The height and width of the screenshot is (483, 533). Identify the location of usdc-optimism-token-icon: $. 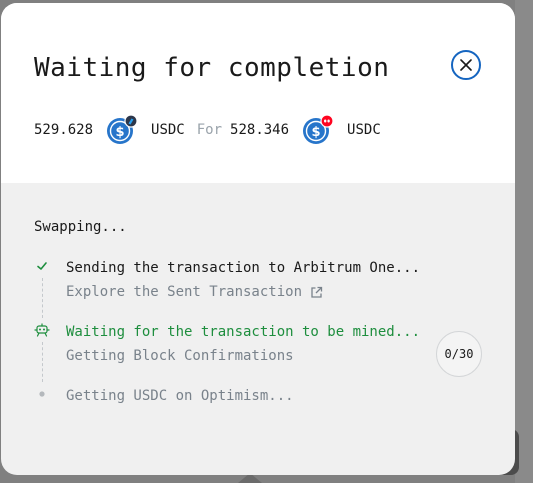
(318, 129).